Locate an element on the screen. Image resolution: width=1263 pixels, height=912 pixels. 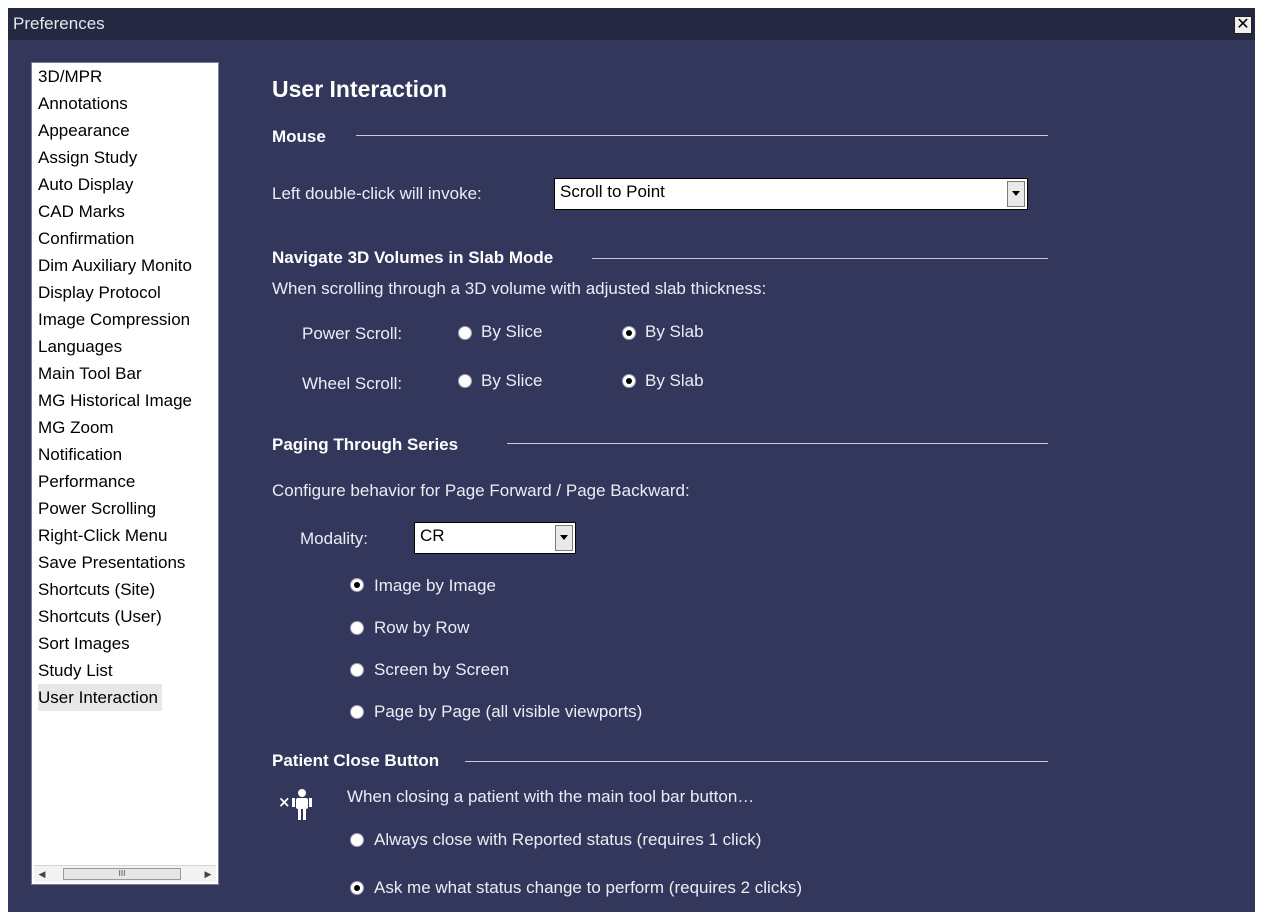
paging-screen-by-screen-radio is located at coordinates (357, 670).